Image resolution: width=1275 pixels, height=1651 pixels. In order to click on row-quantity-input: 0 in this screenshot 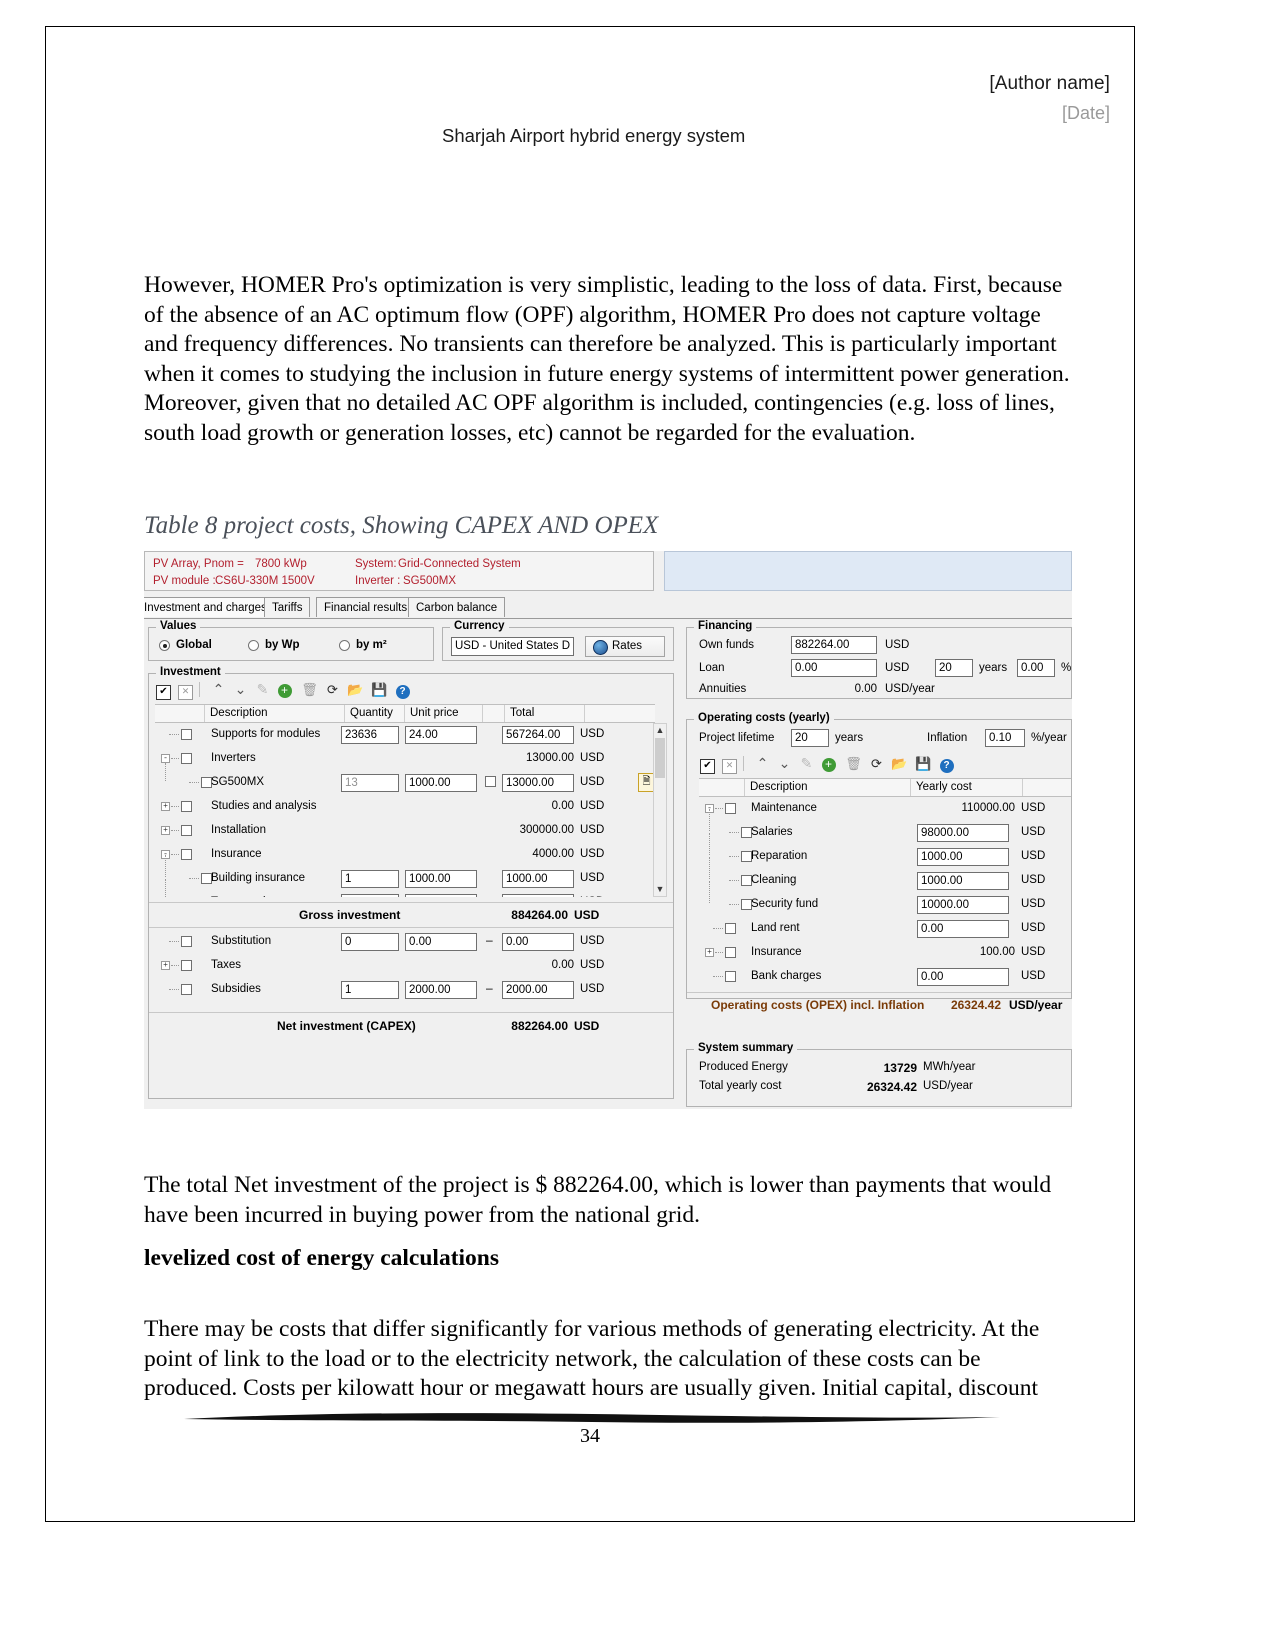, I will do `click(370, 942)`.